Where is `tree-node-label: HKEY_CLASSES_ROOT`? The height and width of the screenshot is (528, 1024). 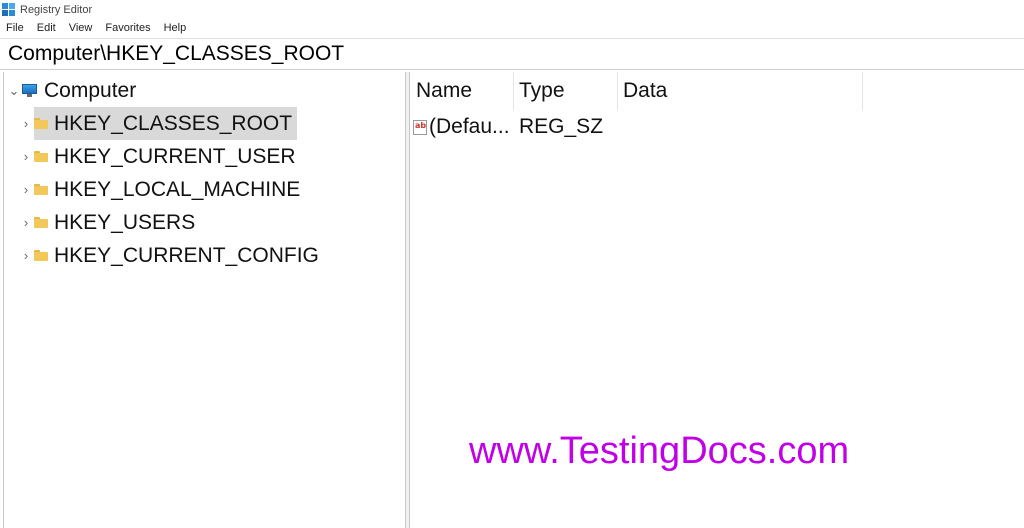
tree-node-label: HKEY_CLASSES_ROOT is located at coordinates (173, 123).